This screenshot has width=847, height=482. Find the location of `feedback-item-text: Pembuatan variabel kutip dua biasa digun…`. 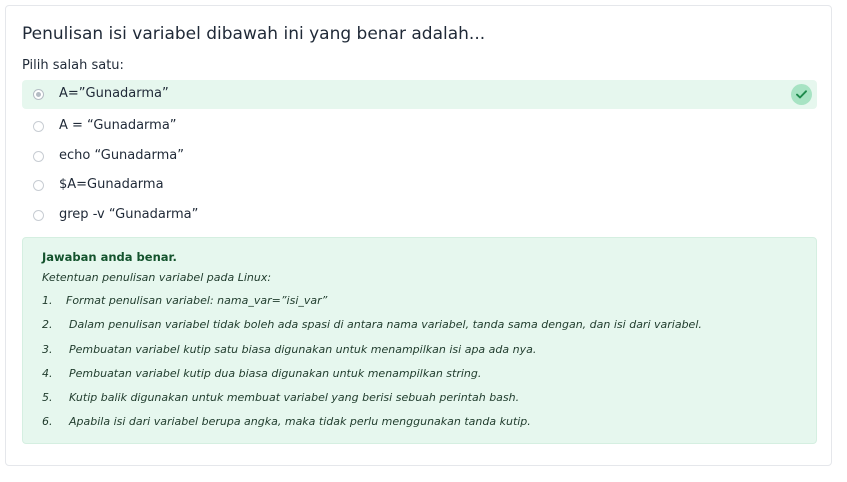

feedback-item-text: Pembuatan variabel kutip dua biasa digun… is located at coordinates (275, 373).